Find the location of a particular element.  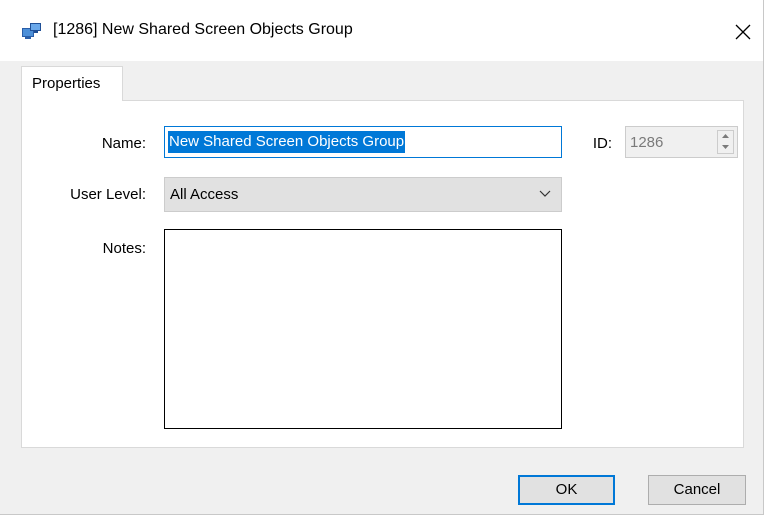

notes-label: Notes: is located at coordinates (124, 248).